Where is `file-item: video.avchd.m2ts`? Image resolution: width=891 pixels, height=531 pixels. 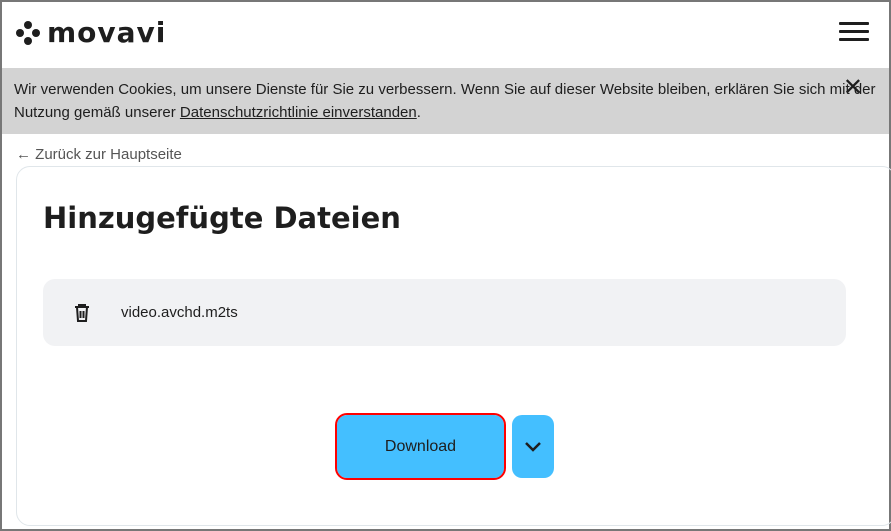 file-item: video.avchd.m2ts is located at coordinates (444, 312).